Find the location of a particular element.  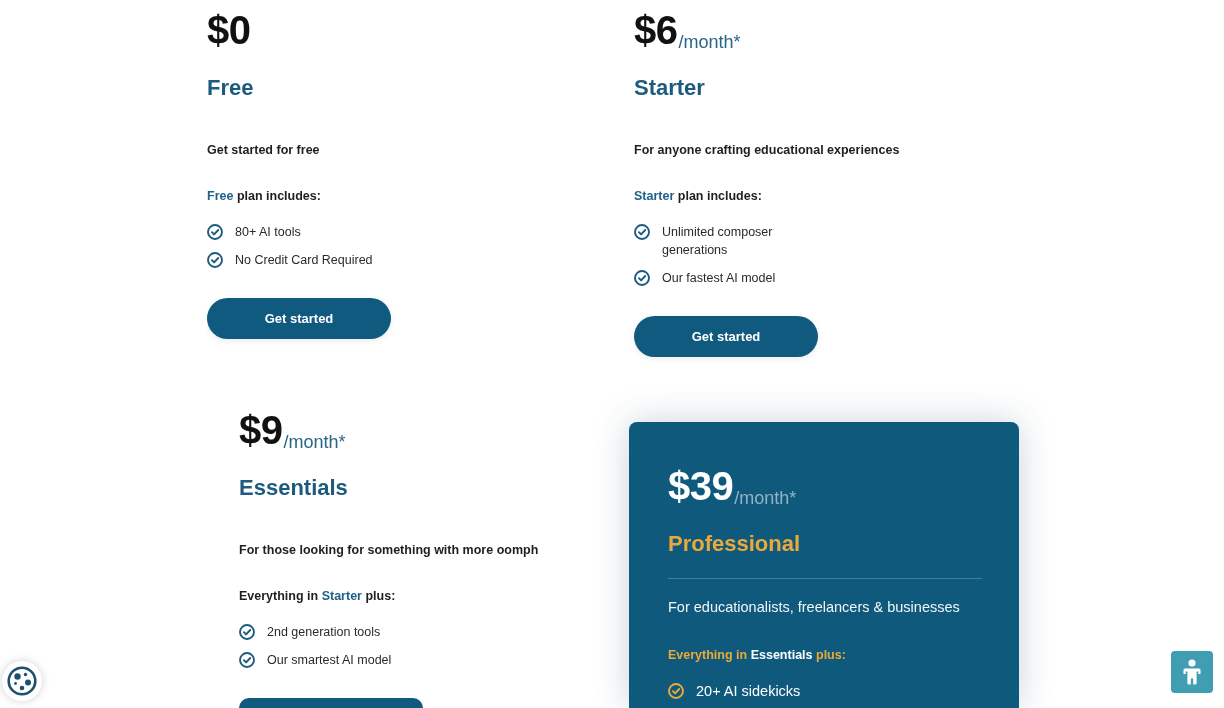

feature-text: 80+ AI tools is located at coordinates (268, 232).